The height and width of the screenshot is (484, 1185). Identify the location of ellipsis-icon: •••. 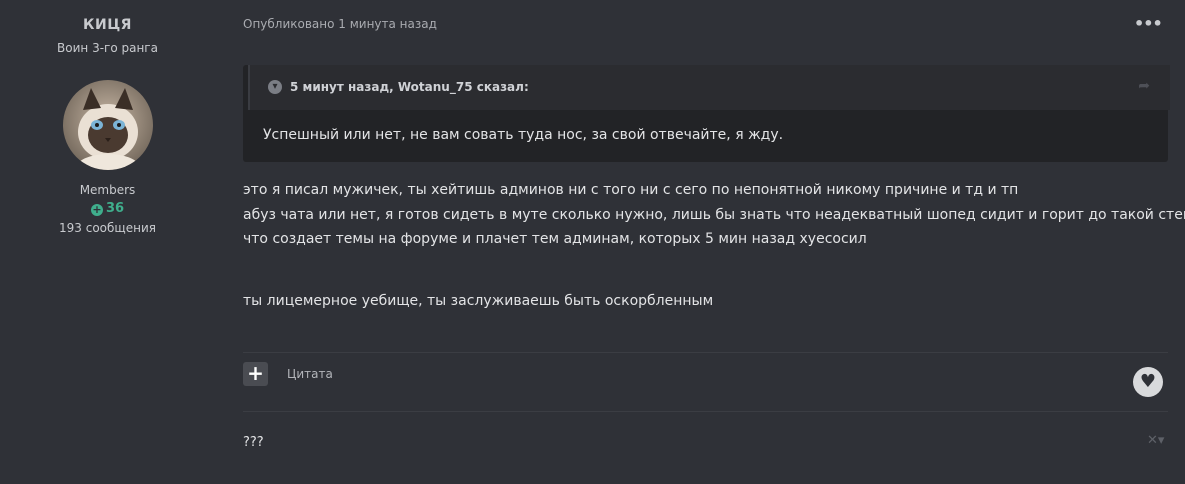
(1148, 23).